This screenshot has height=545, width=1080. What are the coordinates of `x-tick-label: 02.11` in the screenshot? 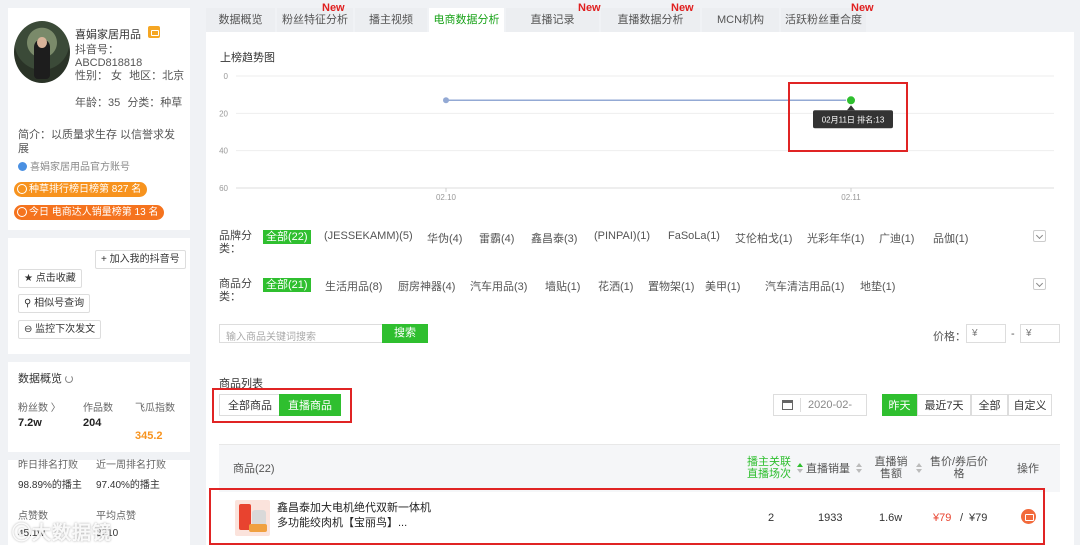 It's located at (851, 197).